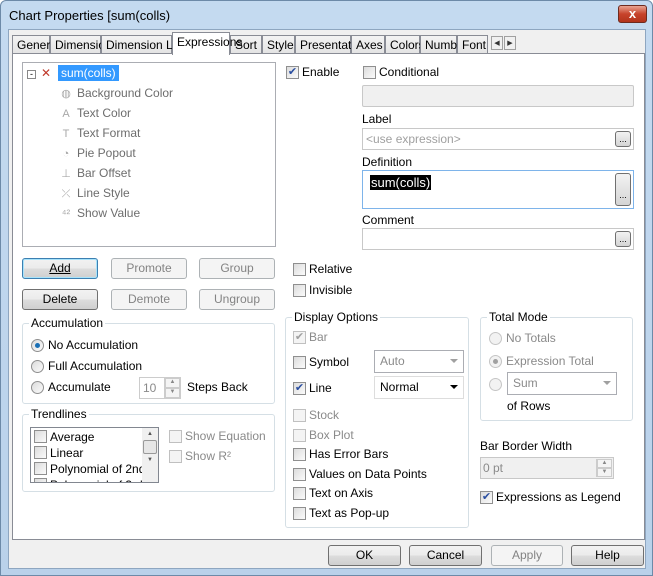 This screenshot has width=653, height=576. I want to click on steps-back-stepper: 10 ▲ ▼, so click(160, 388).